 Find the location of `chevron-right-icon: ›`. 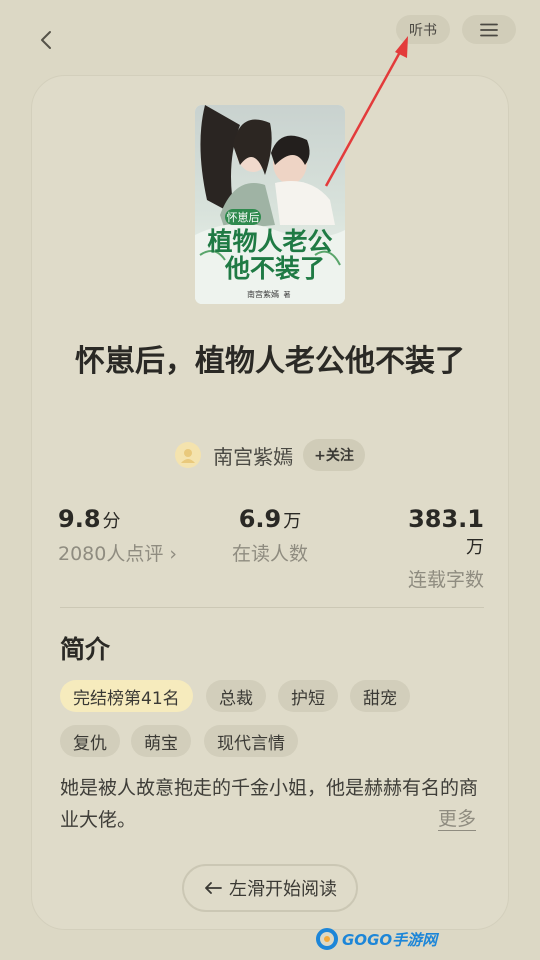

chevron-right-icon: › is located at coordinates (173, 554).